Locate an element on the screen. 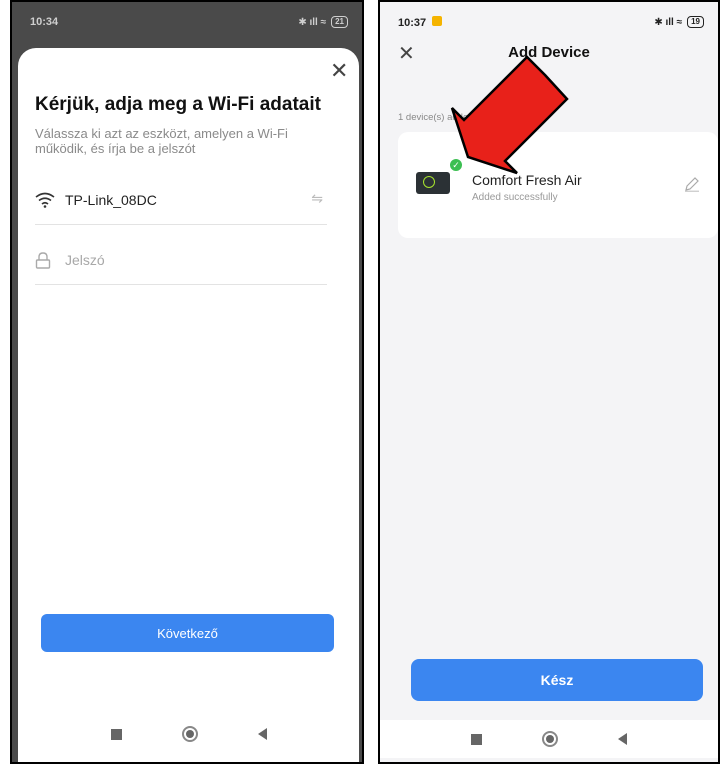 The height and width of the screenshot is (764, 723). next-button: Következő is located at coordinates (187, 633).